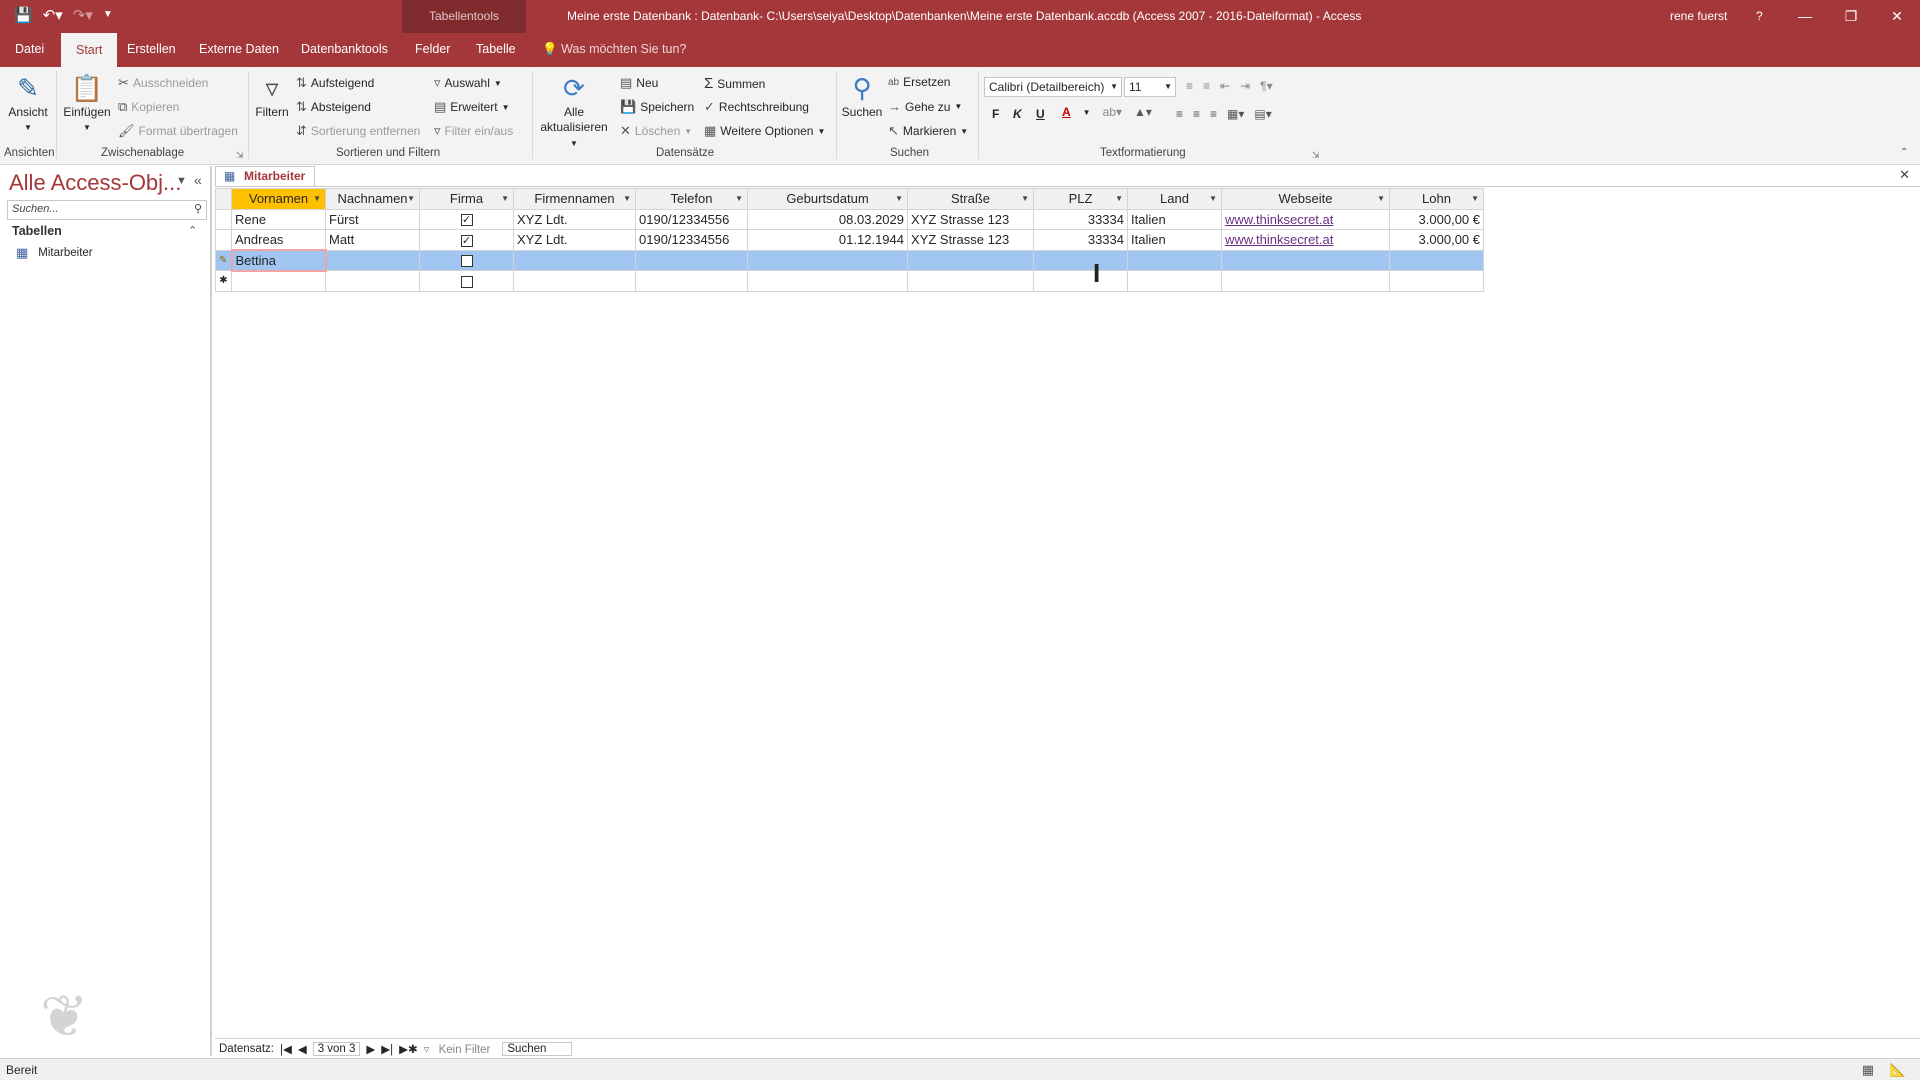 This screenshot has height=1080, width=1920. Describe the element at coordinates (1851, 16) in the screenshot. I see `restore-icon: ❐` at that location.